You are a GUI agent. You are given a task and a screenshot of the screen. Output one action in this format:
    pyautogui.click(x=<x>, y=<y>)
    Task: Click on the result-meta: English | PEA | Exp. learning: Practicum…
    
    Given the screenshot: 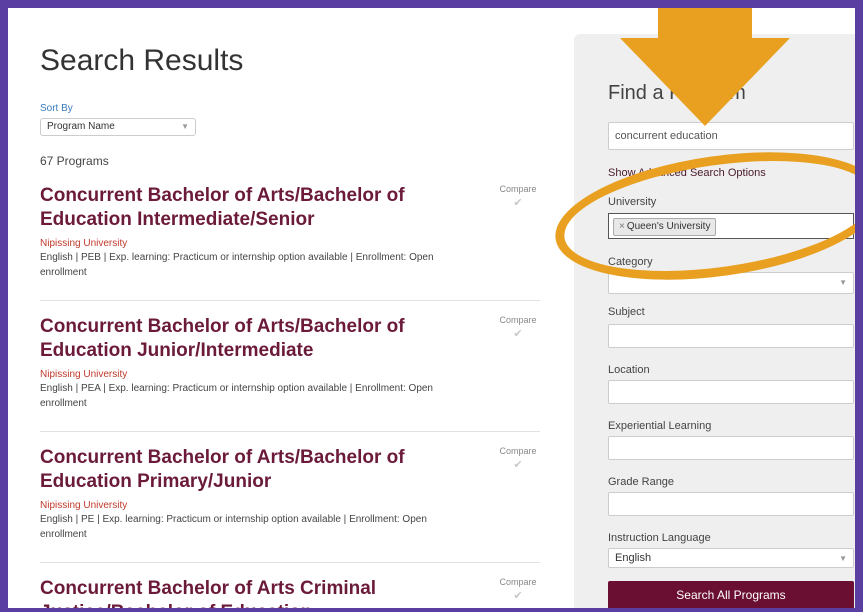 What is the action you would take?
    pyautogui.click(x=236, y=396)
    